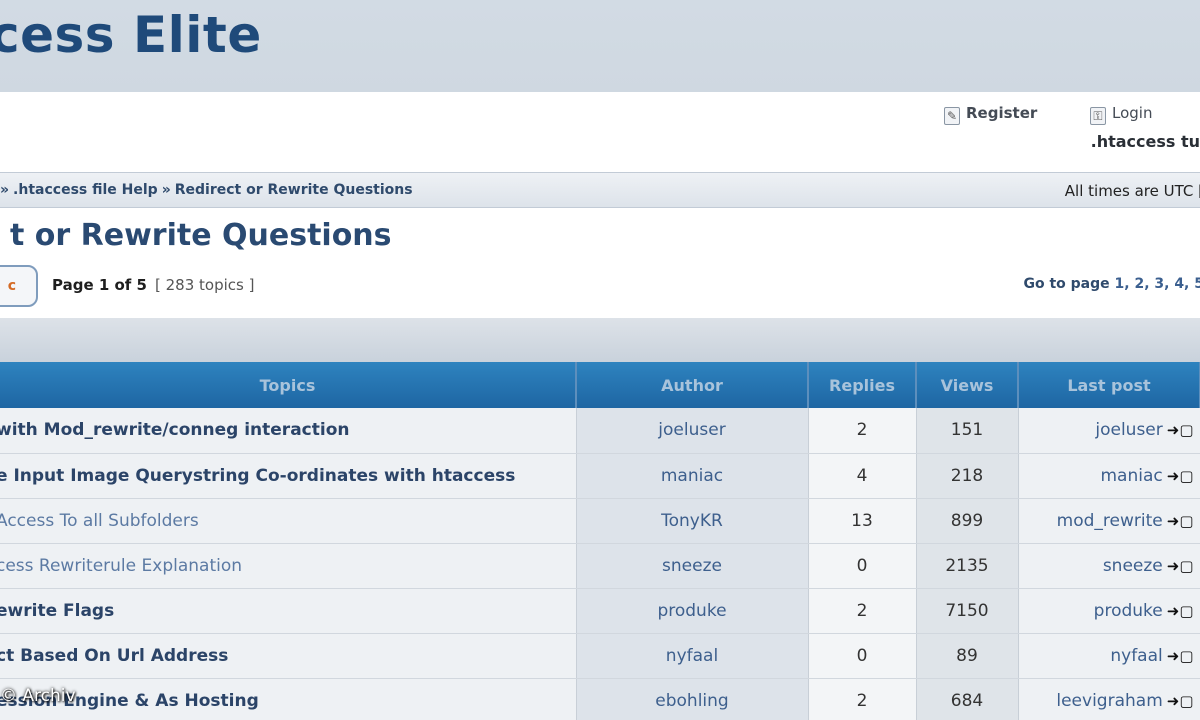 The height and width of the screenshot is (720, 1200). I want to click on login-icon: ⚿, so click(1098, 116).